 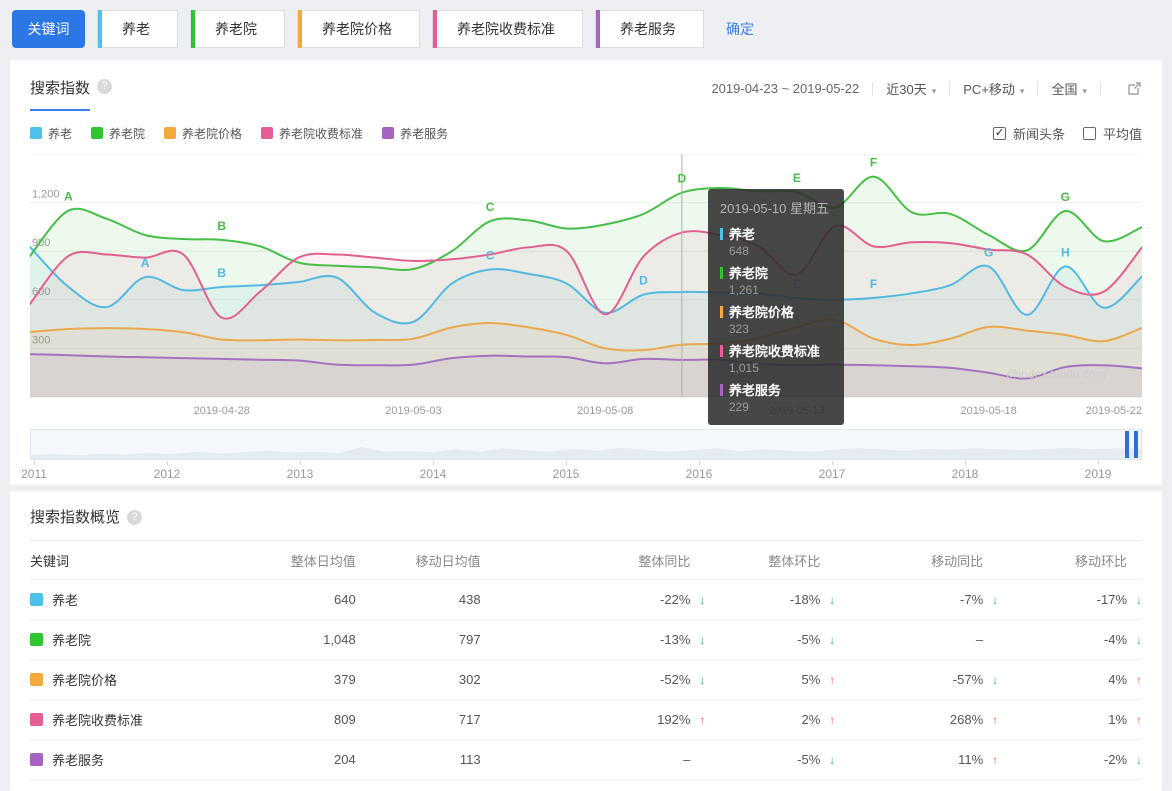 I want to click on date-range: 2019-04-23 ~ 2019-05-22, so click(x=785, y=88).